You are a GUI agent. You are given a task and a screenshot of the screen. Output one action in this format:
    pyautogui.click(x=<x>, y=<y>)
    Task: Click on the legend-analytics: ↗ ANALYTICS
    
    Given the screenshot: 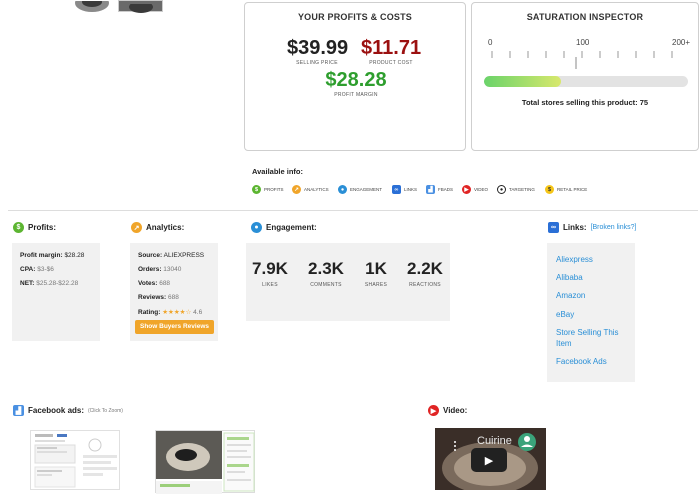 What is the action you would take?
    pyautogui.click(x=310, y=189)
    